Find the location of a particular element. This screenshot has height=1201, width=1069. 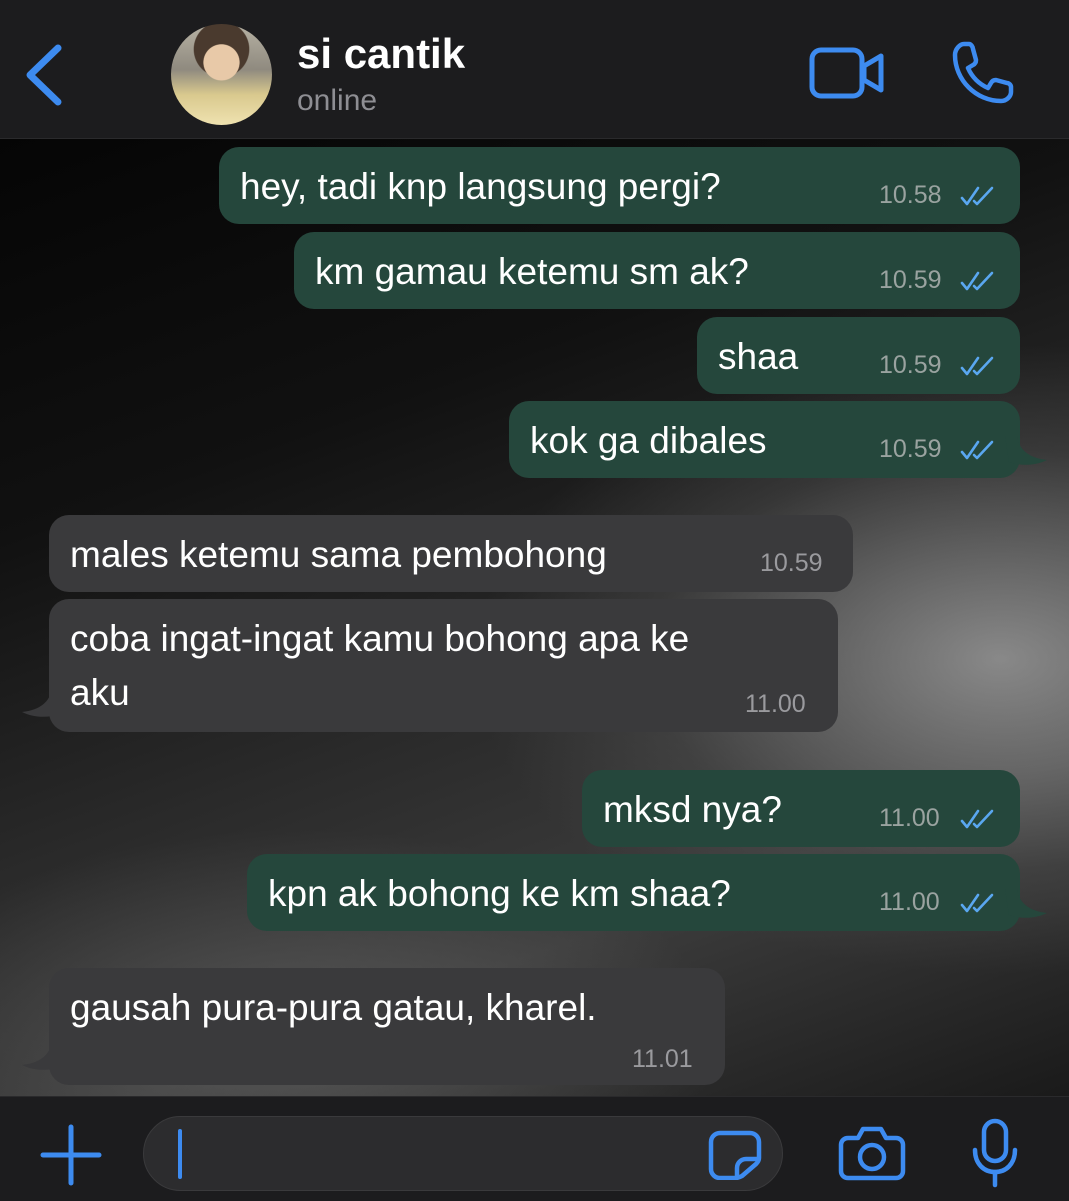

message-time: 11.01 is located at coordinates (662, 1059).